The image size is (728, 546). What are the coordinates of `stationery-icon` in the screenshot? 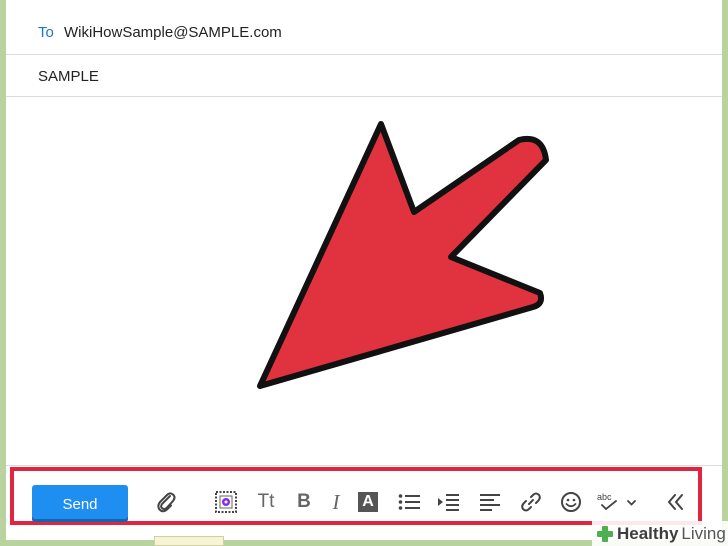 It's located at (226, 502).